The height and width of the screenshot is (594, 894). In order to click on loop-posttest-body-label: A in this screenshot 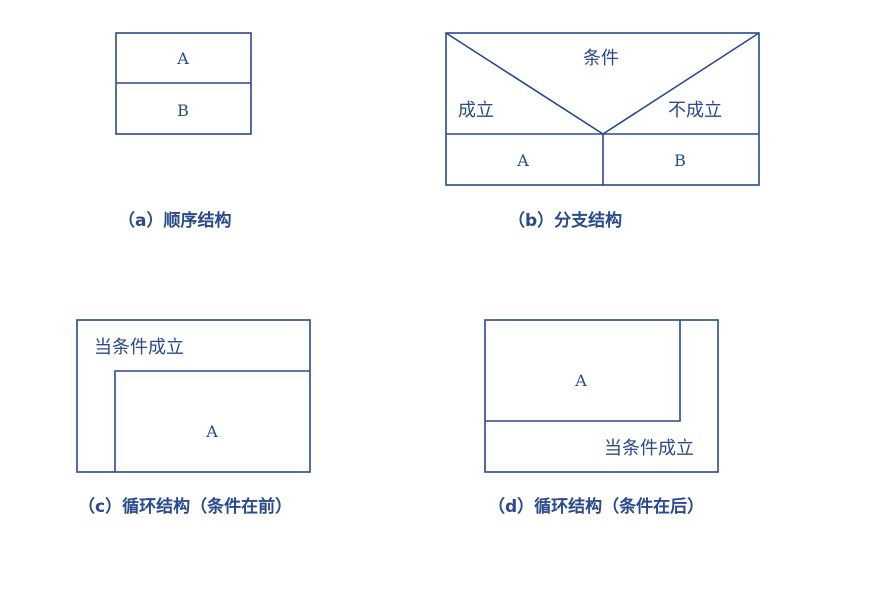, I will do `click(580, 380)`.